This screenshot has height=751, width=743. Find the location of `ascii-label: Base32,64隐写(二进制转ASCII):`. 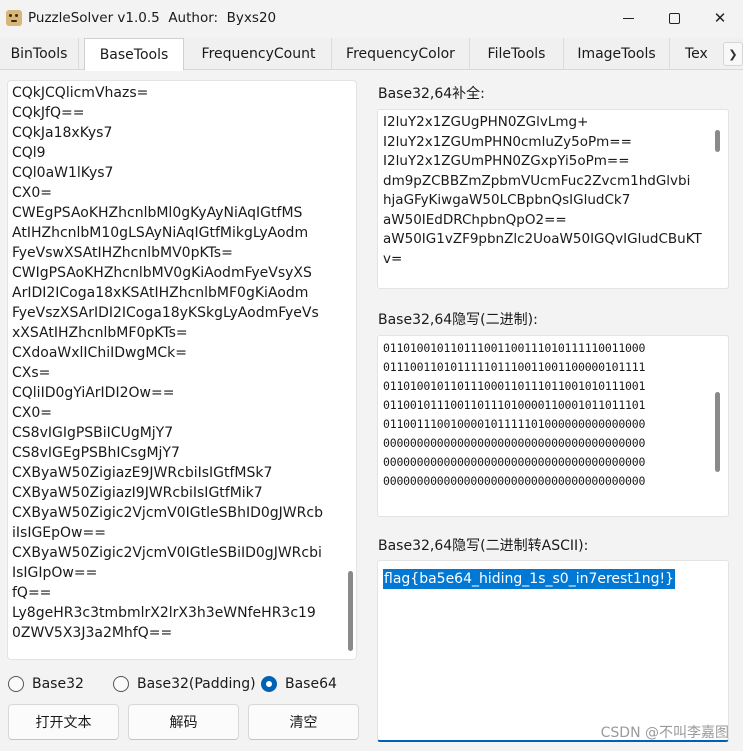

ascii-label: Base32,64隐写(二进制转ASCII): is located at coordinates (483, 546).